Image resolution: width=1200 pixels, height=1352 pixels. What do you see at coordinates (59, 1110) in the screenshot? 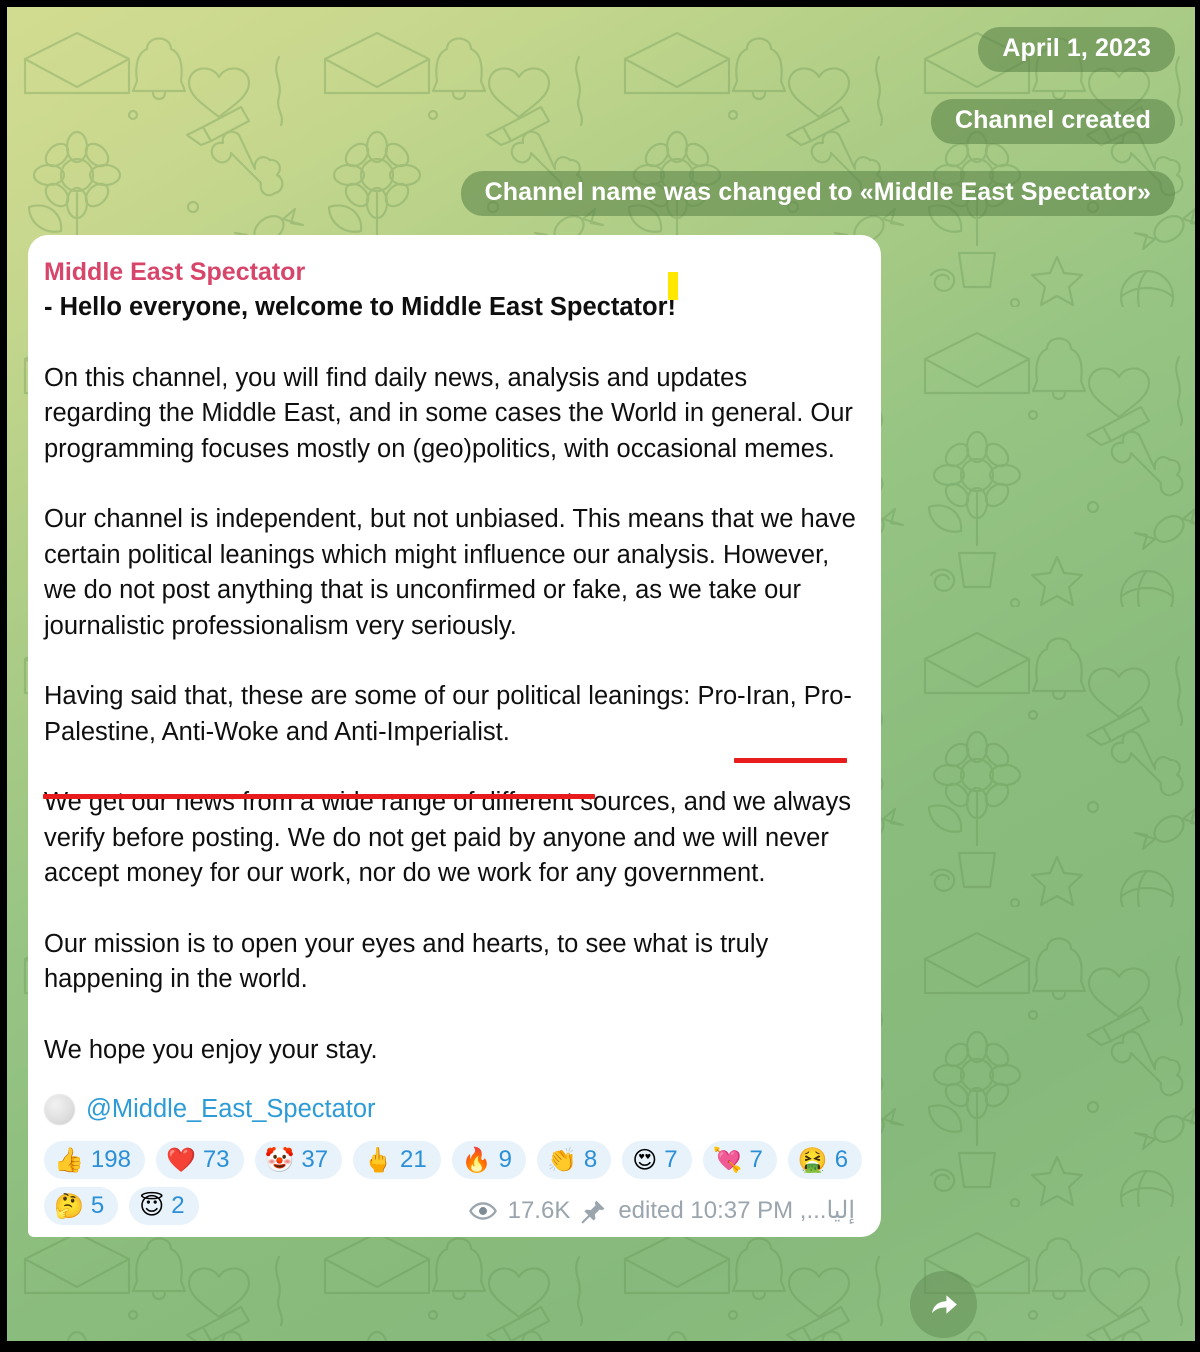
I see `blurred-emoji-icon` at bounding box center [59, 1110].